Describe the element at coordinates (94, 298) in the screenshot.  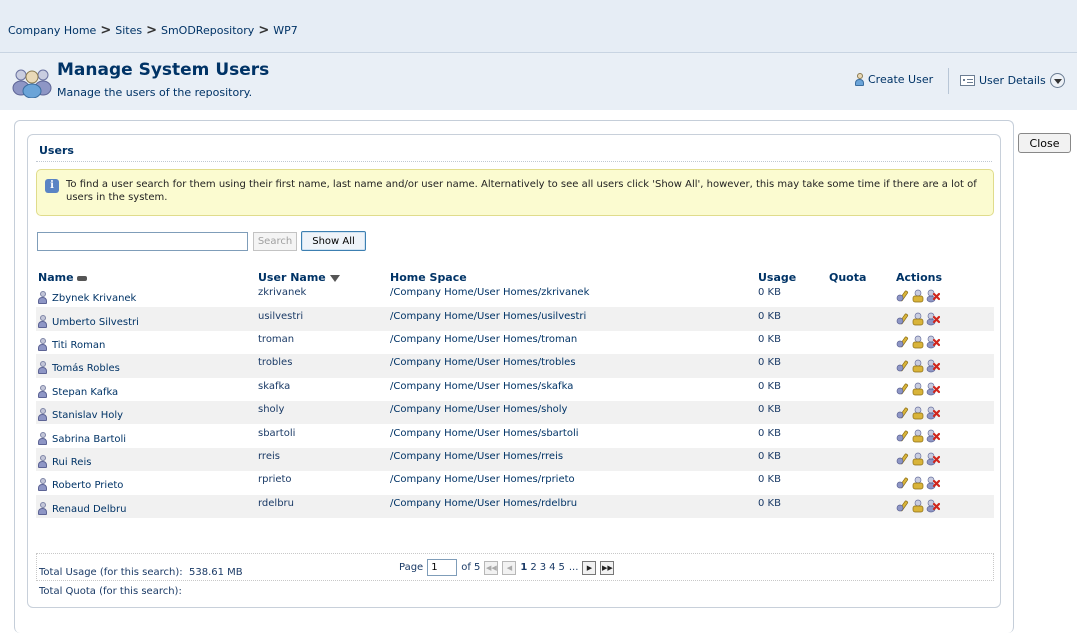
I see `user-name-link: Zbynek Krivanek` at that location.